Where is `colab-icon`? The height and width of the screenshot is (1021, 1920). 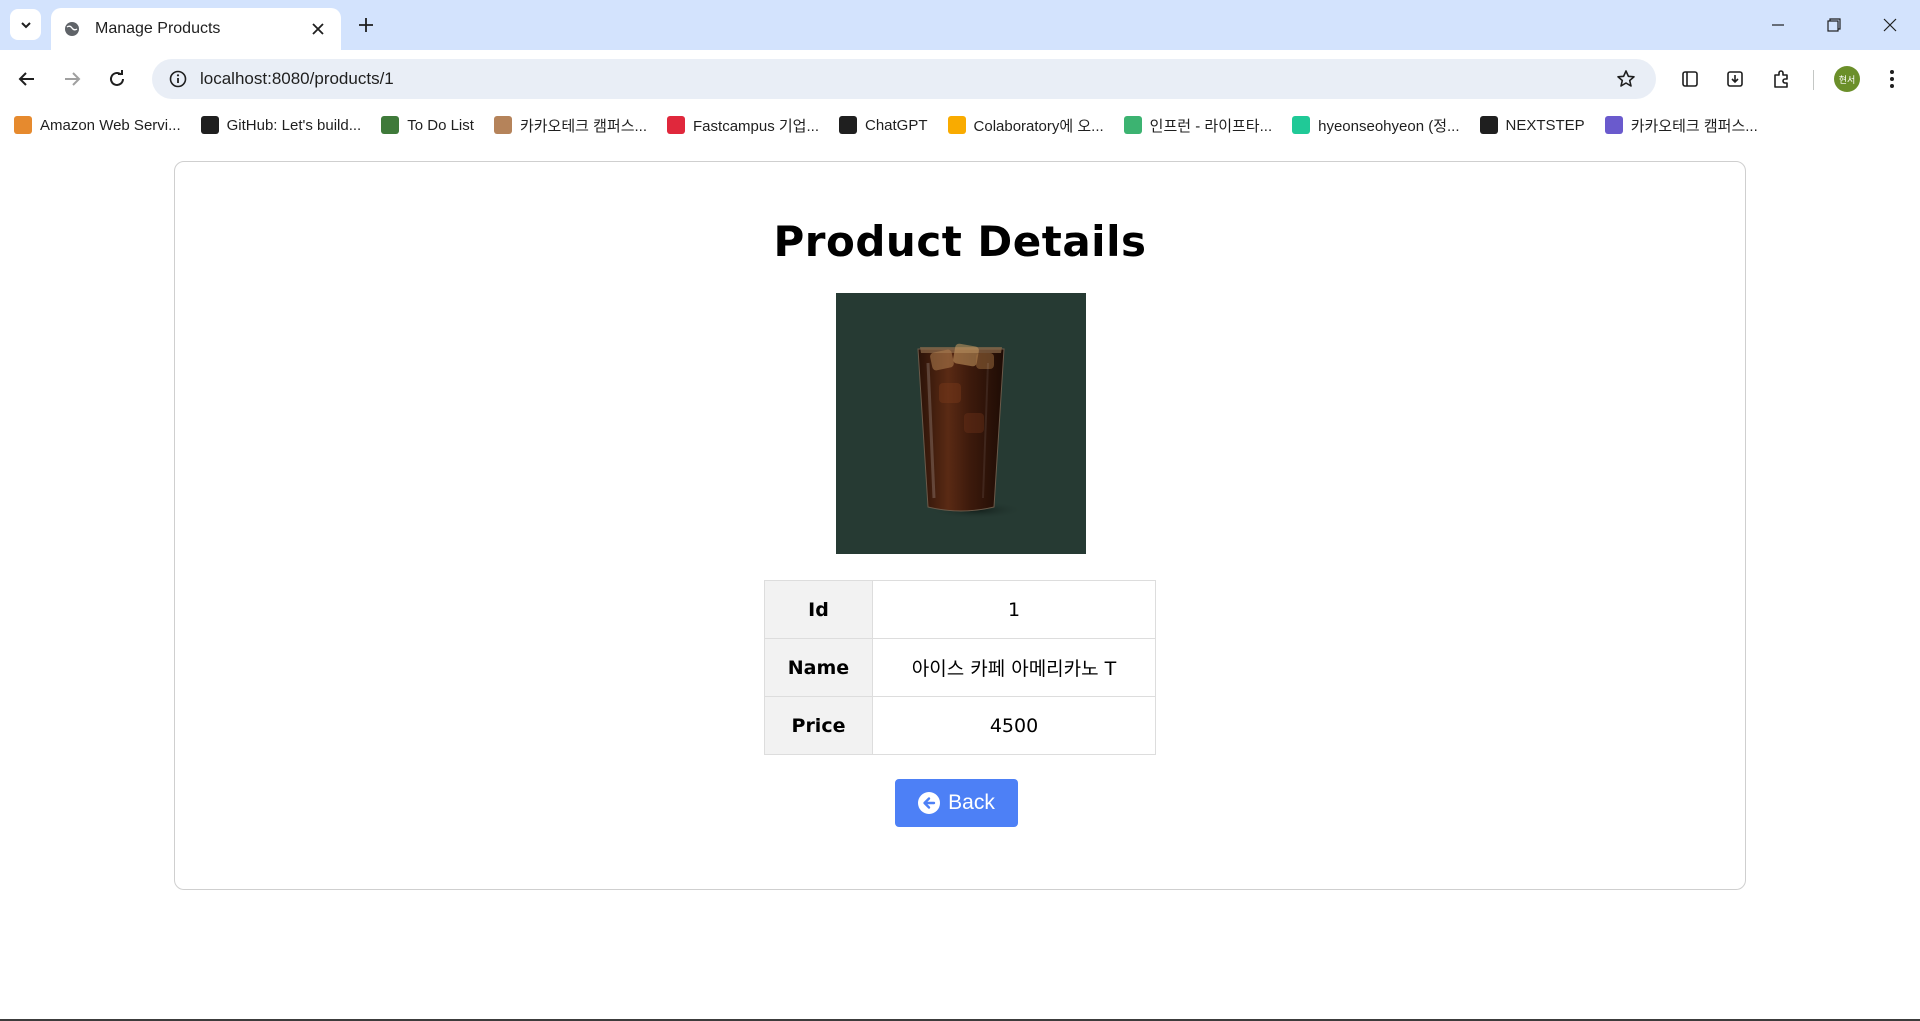 colab-icon is located at coordinates (956, 125).